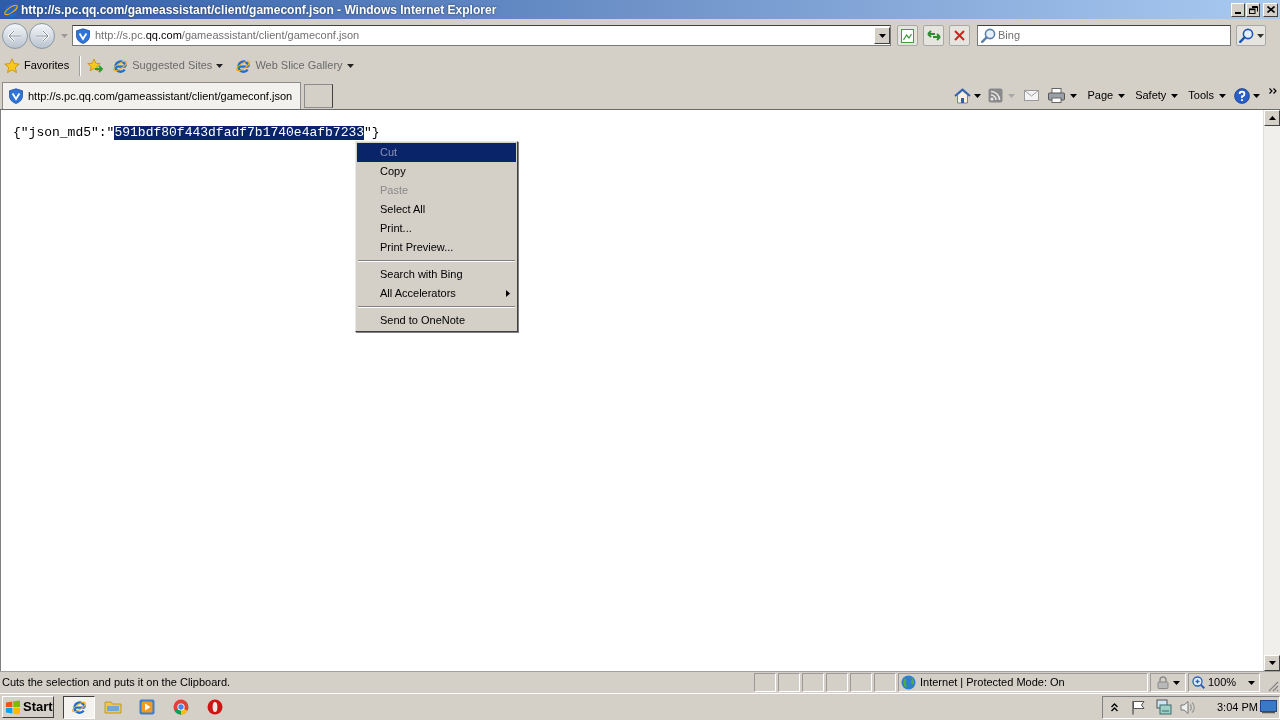 This screenshot has height=720, width=1280. Describe the element at coordinates (1272, 118) in the screenshot. I see `scroll-up-button` at that location.